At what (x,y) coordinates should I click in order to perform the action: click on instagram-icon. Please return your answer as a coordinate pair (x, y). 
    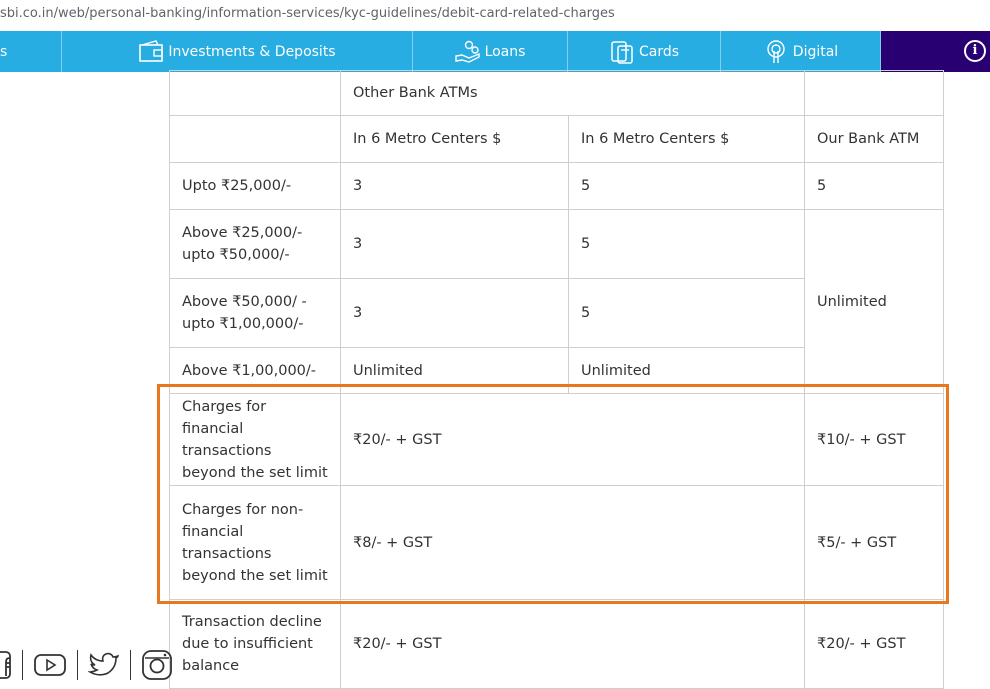
    Looking at the image, I should click on (157, 665).